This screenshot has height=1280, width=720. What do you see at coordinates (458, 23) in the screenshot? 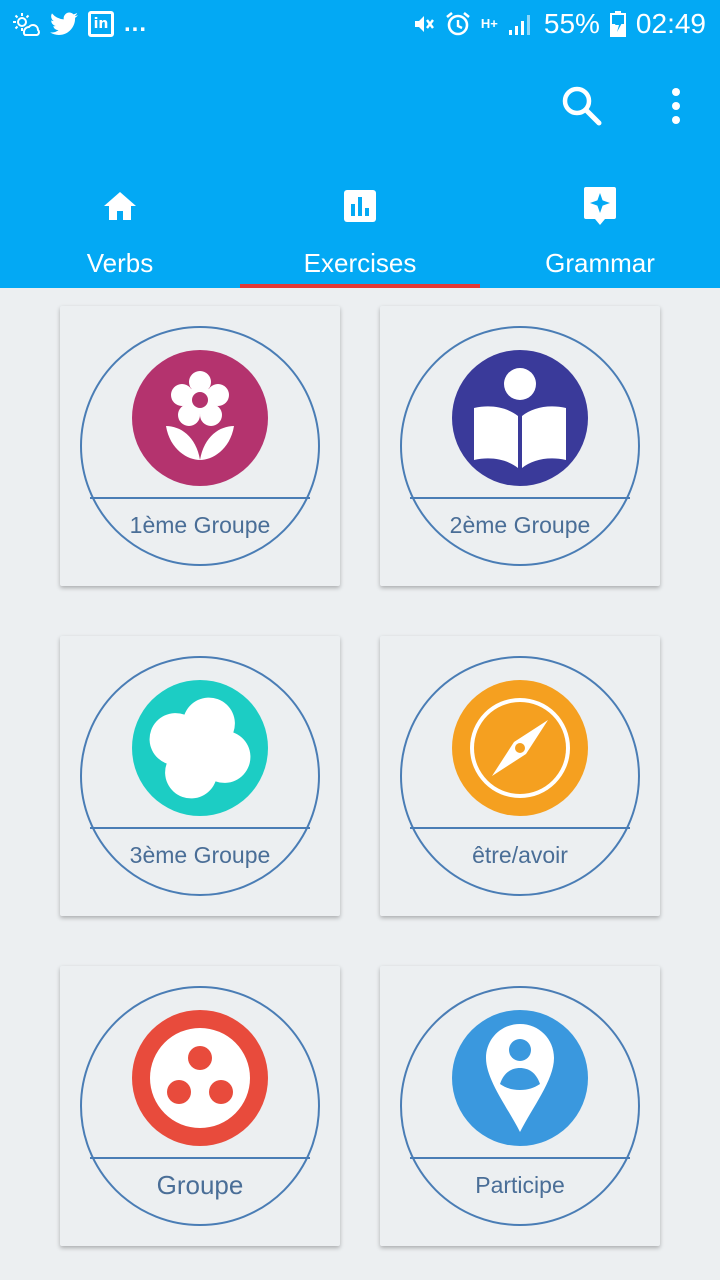
I see `alarm-icon` at bounding box center [458, 23].